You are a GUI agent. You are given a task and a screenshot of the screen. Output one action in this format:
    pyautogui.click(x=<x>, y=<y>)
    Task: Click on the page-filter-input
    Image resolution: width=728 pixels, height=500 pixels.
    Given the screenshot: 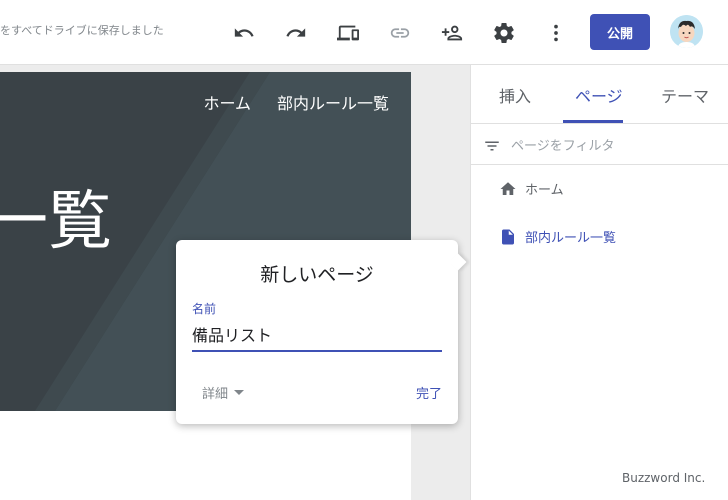 What is the action you would take?
    pyautogui.click(x=611, y=146)
    